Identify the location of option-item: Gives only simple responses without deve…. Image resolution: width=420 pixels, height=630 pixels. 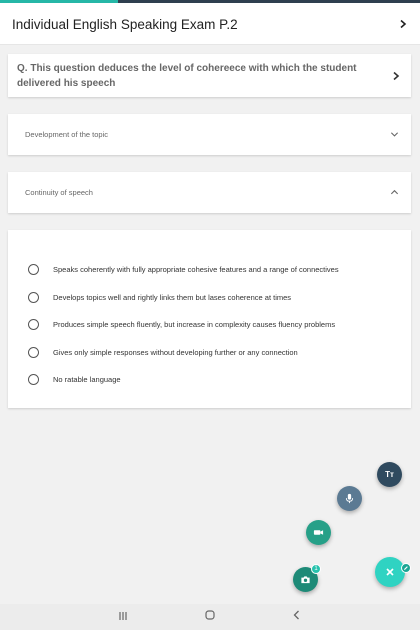
(209, 353).